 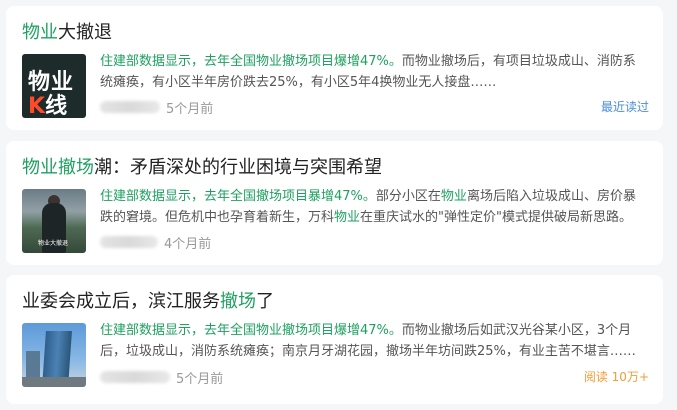 I want to click on view-count-badge: 阅读 10万+, so click(x=616, y=377).